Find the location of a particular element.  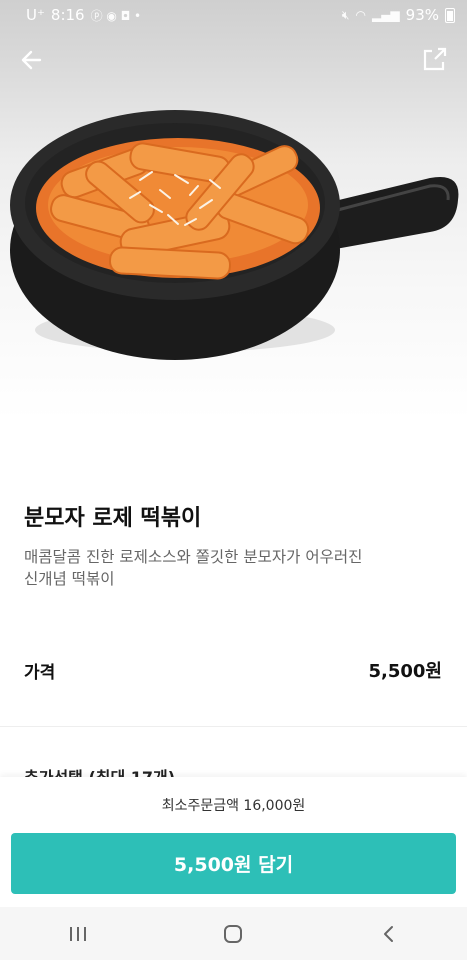

product-description: 매콤달콤 진한 로제소스와 쫄깃한 분모자가 어우러진 신개념 떡볶이 is located at coordinates (193, 568).